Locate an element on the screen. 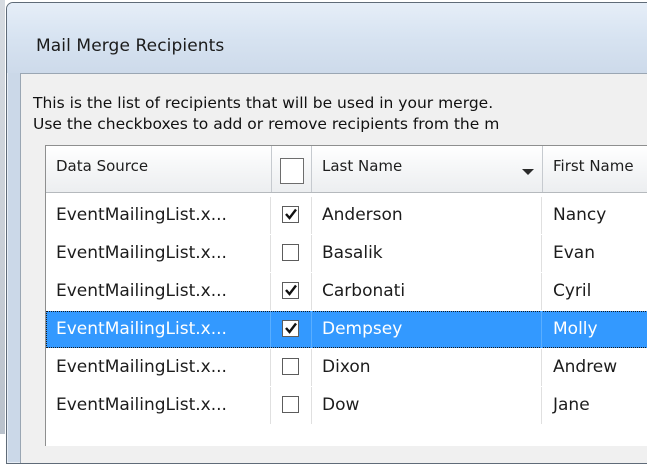 Image resolution: width=647 pixels, height=464 pixels. column-header-last-name: Last Name is located at coordinates (427, 169).